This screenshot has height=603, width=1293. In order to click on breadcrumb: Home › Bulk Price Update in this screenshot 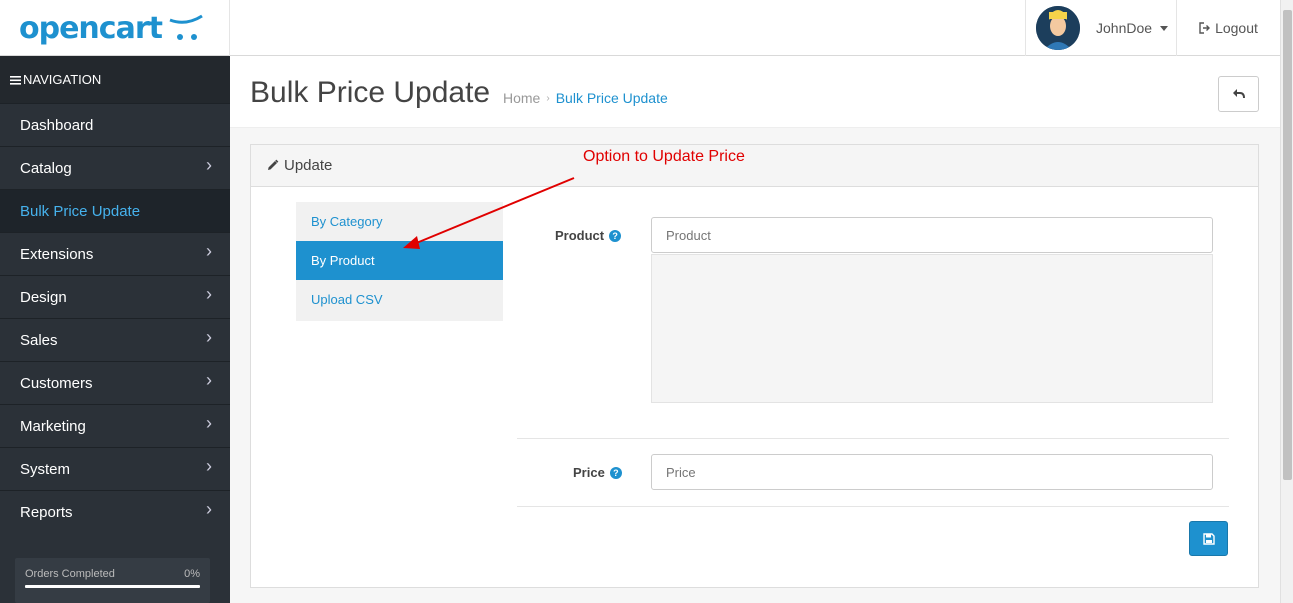, I will do `click(585, 98)`.